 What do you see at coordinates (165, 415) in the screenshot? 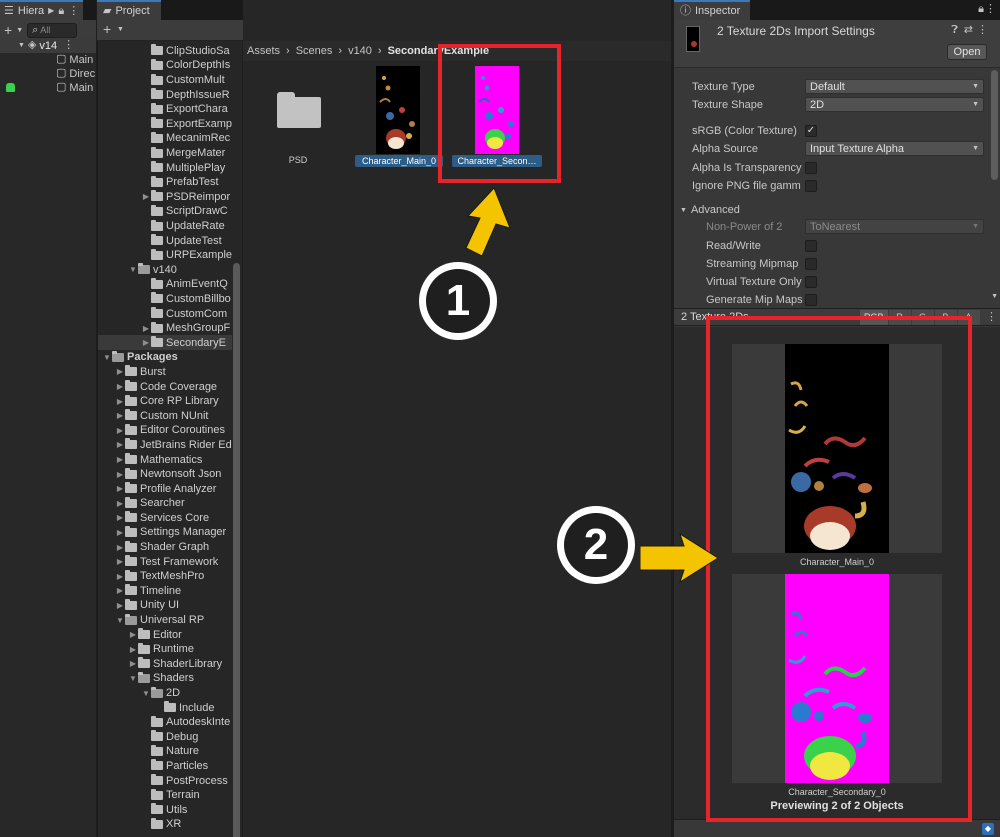
I see `tree-item: ▶ Custom NUnit` at bounding box center [165, 415].